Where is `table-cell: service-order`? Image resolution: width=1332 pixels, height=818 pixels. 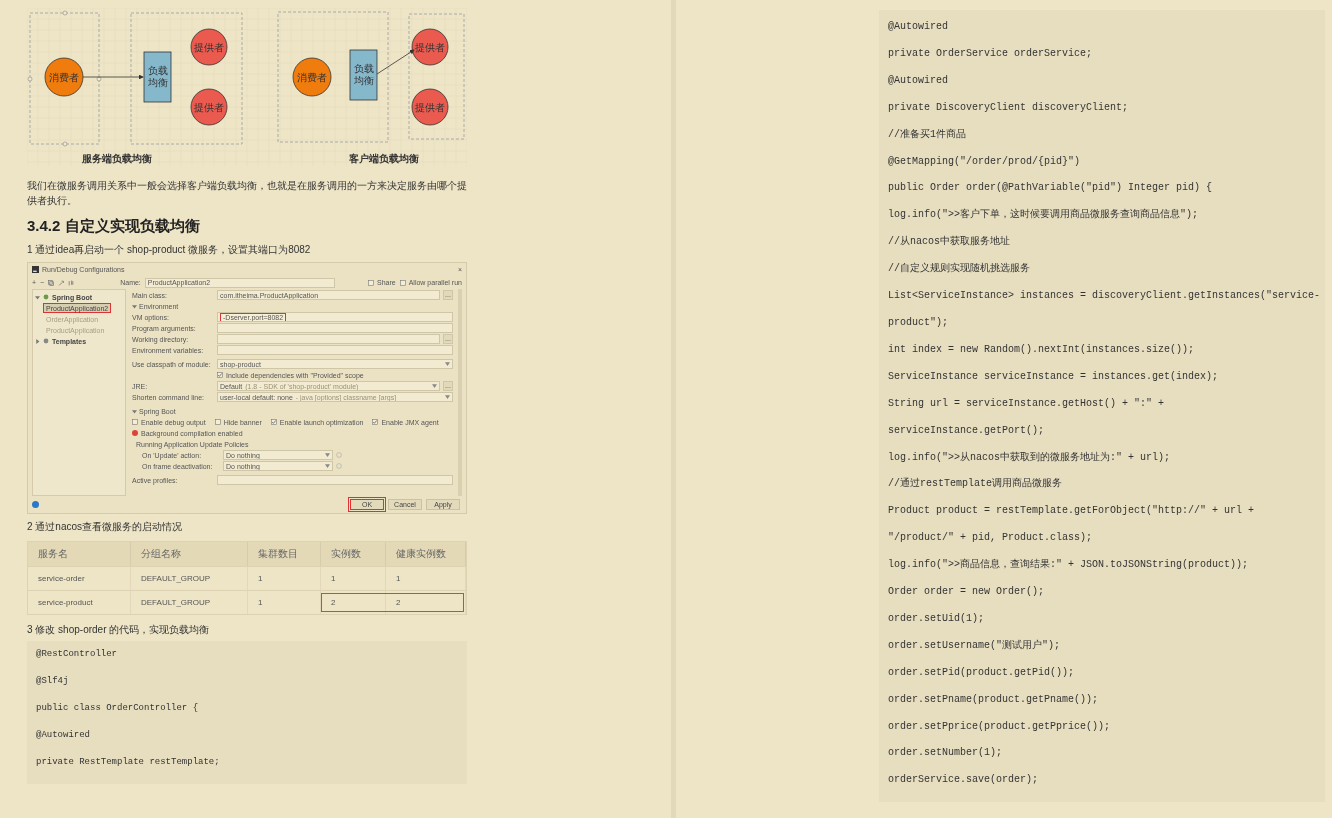
table-cell: service-order is located at coordinates (79, 578).